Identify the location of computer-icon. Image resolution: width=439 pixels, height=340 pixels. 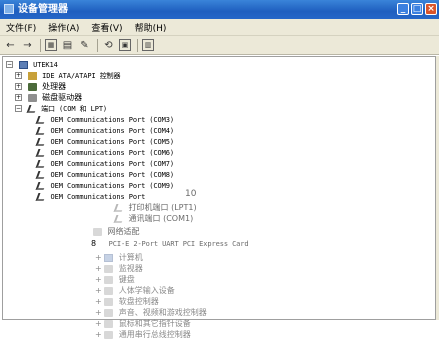
(109, 257).